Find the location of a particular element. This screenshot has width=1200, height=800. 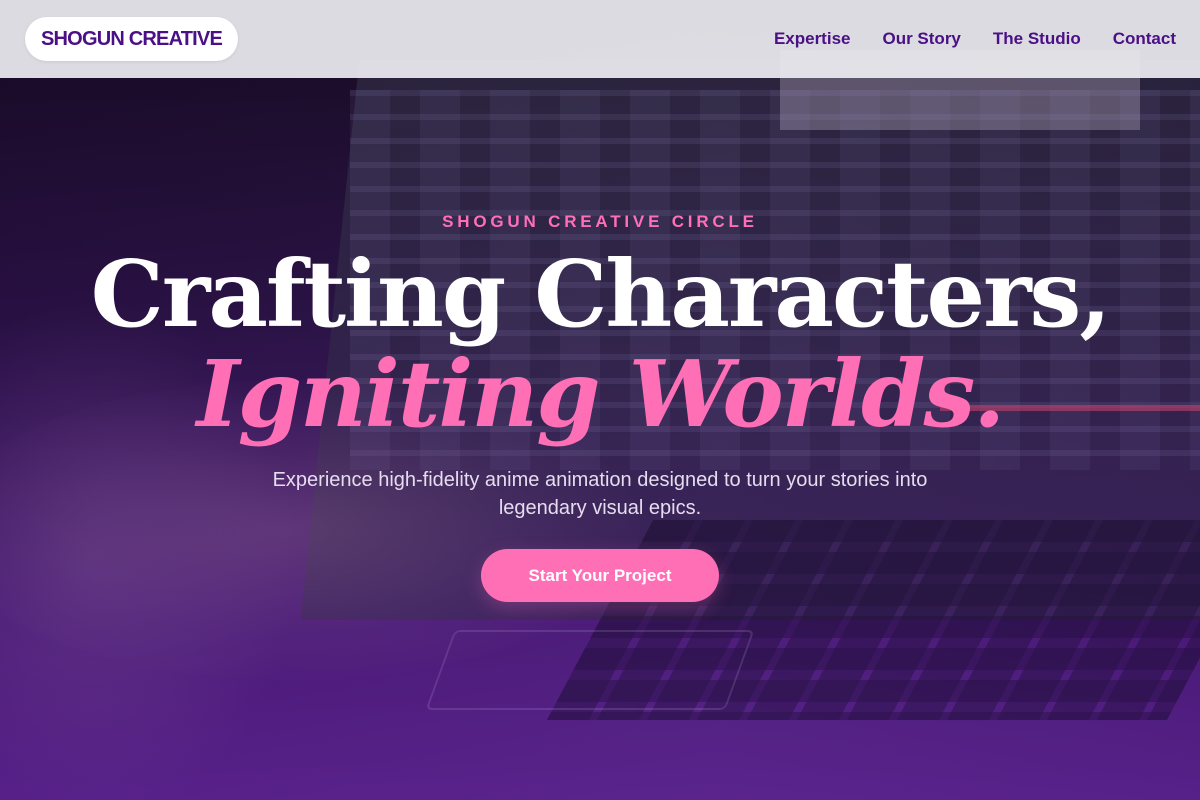

start-project-button: Start Your Project is located at coordinates (600, 575).